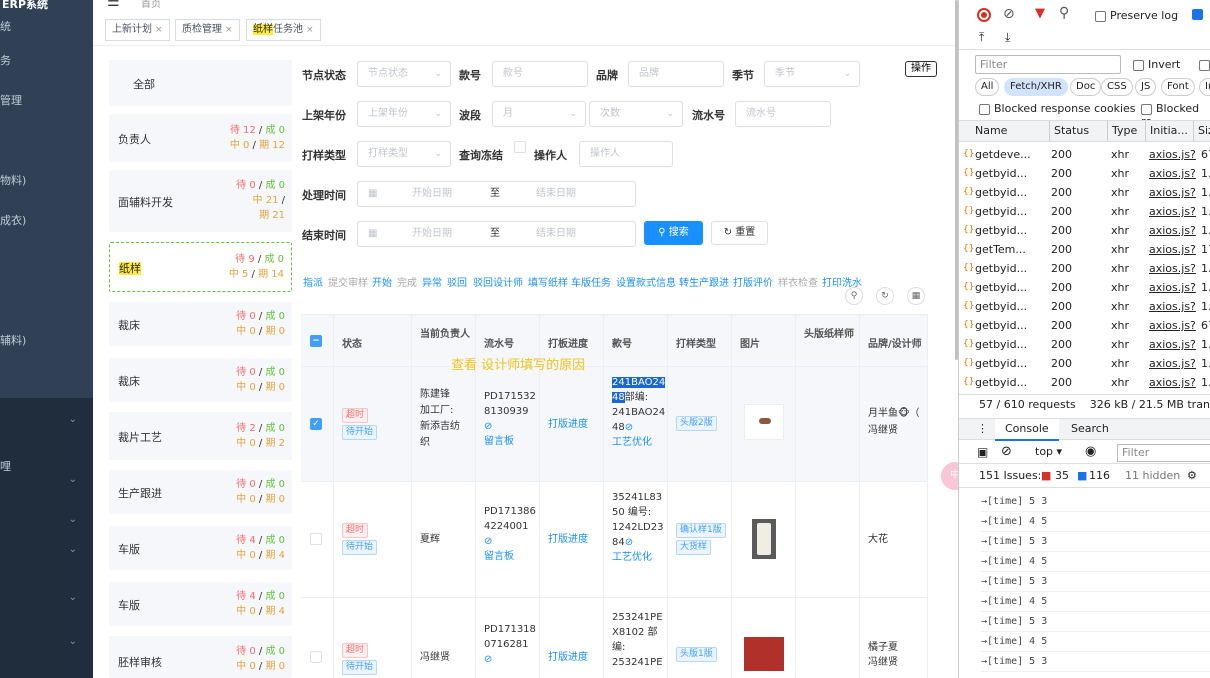 The width and height of the screenshot is (1210, 678). Describe the element at coordinates (1136, 15) in the screenshot. I see `preserve-log-toggle: Preserve log` at that location.